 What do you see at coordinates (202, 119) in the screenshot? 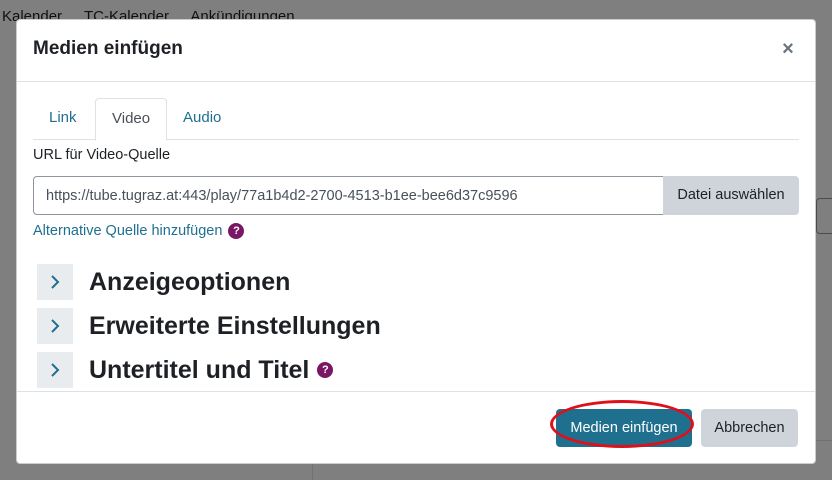
I see `tab-audio: Audio` at bounding box center [202, 119].